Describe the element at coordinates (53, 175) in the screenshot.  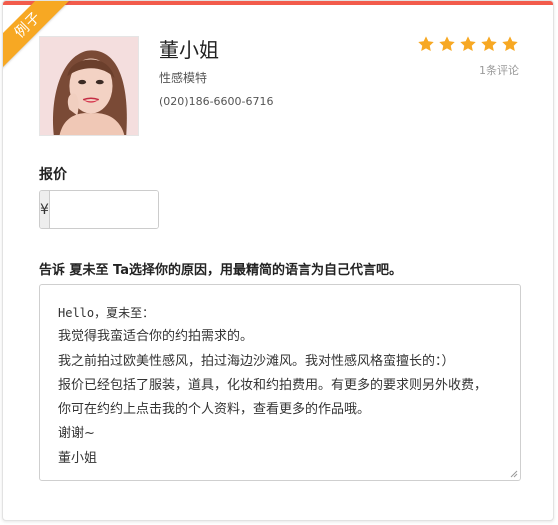
I see `price-label: 报价` at that location.